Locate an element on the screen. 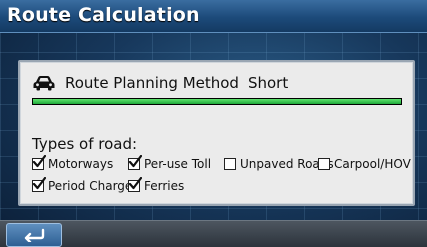 The height and width of the screenshot is (247, 427). checkbox-period-charge is located at coordinates (39, 184).